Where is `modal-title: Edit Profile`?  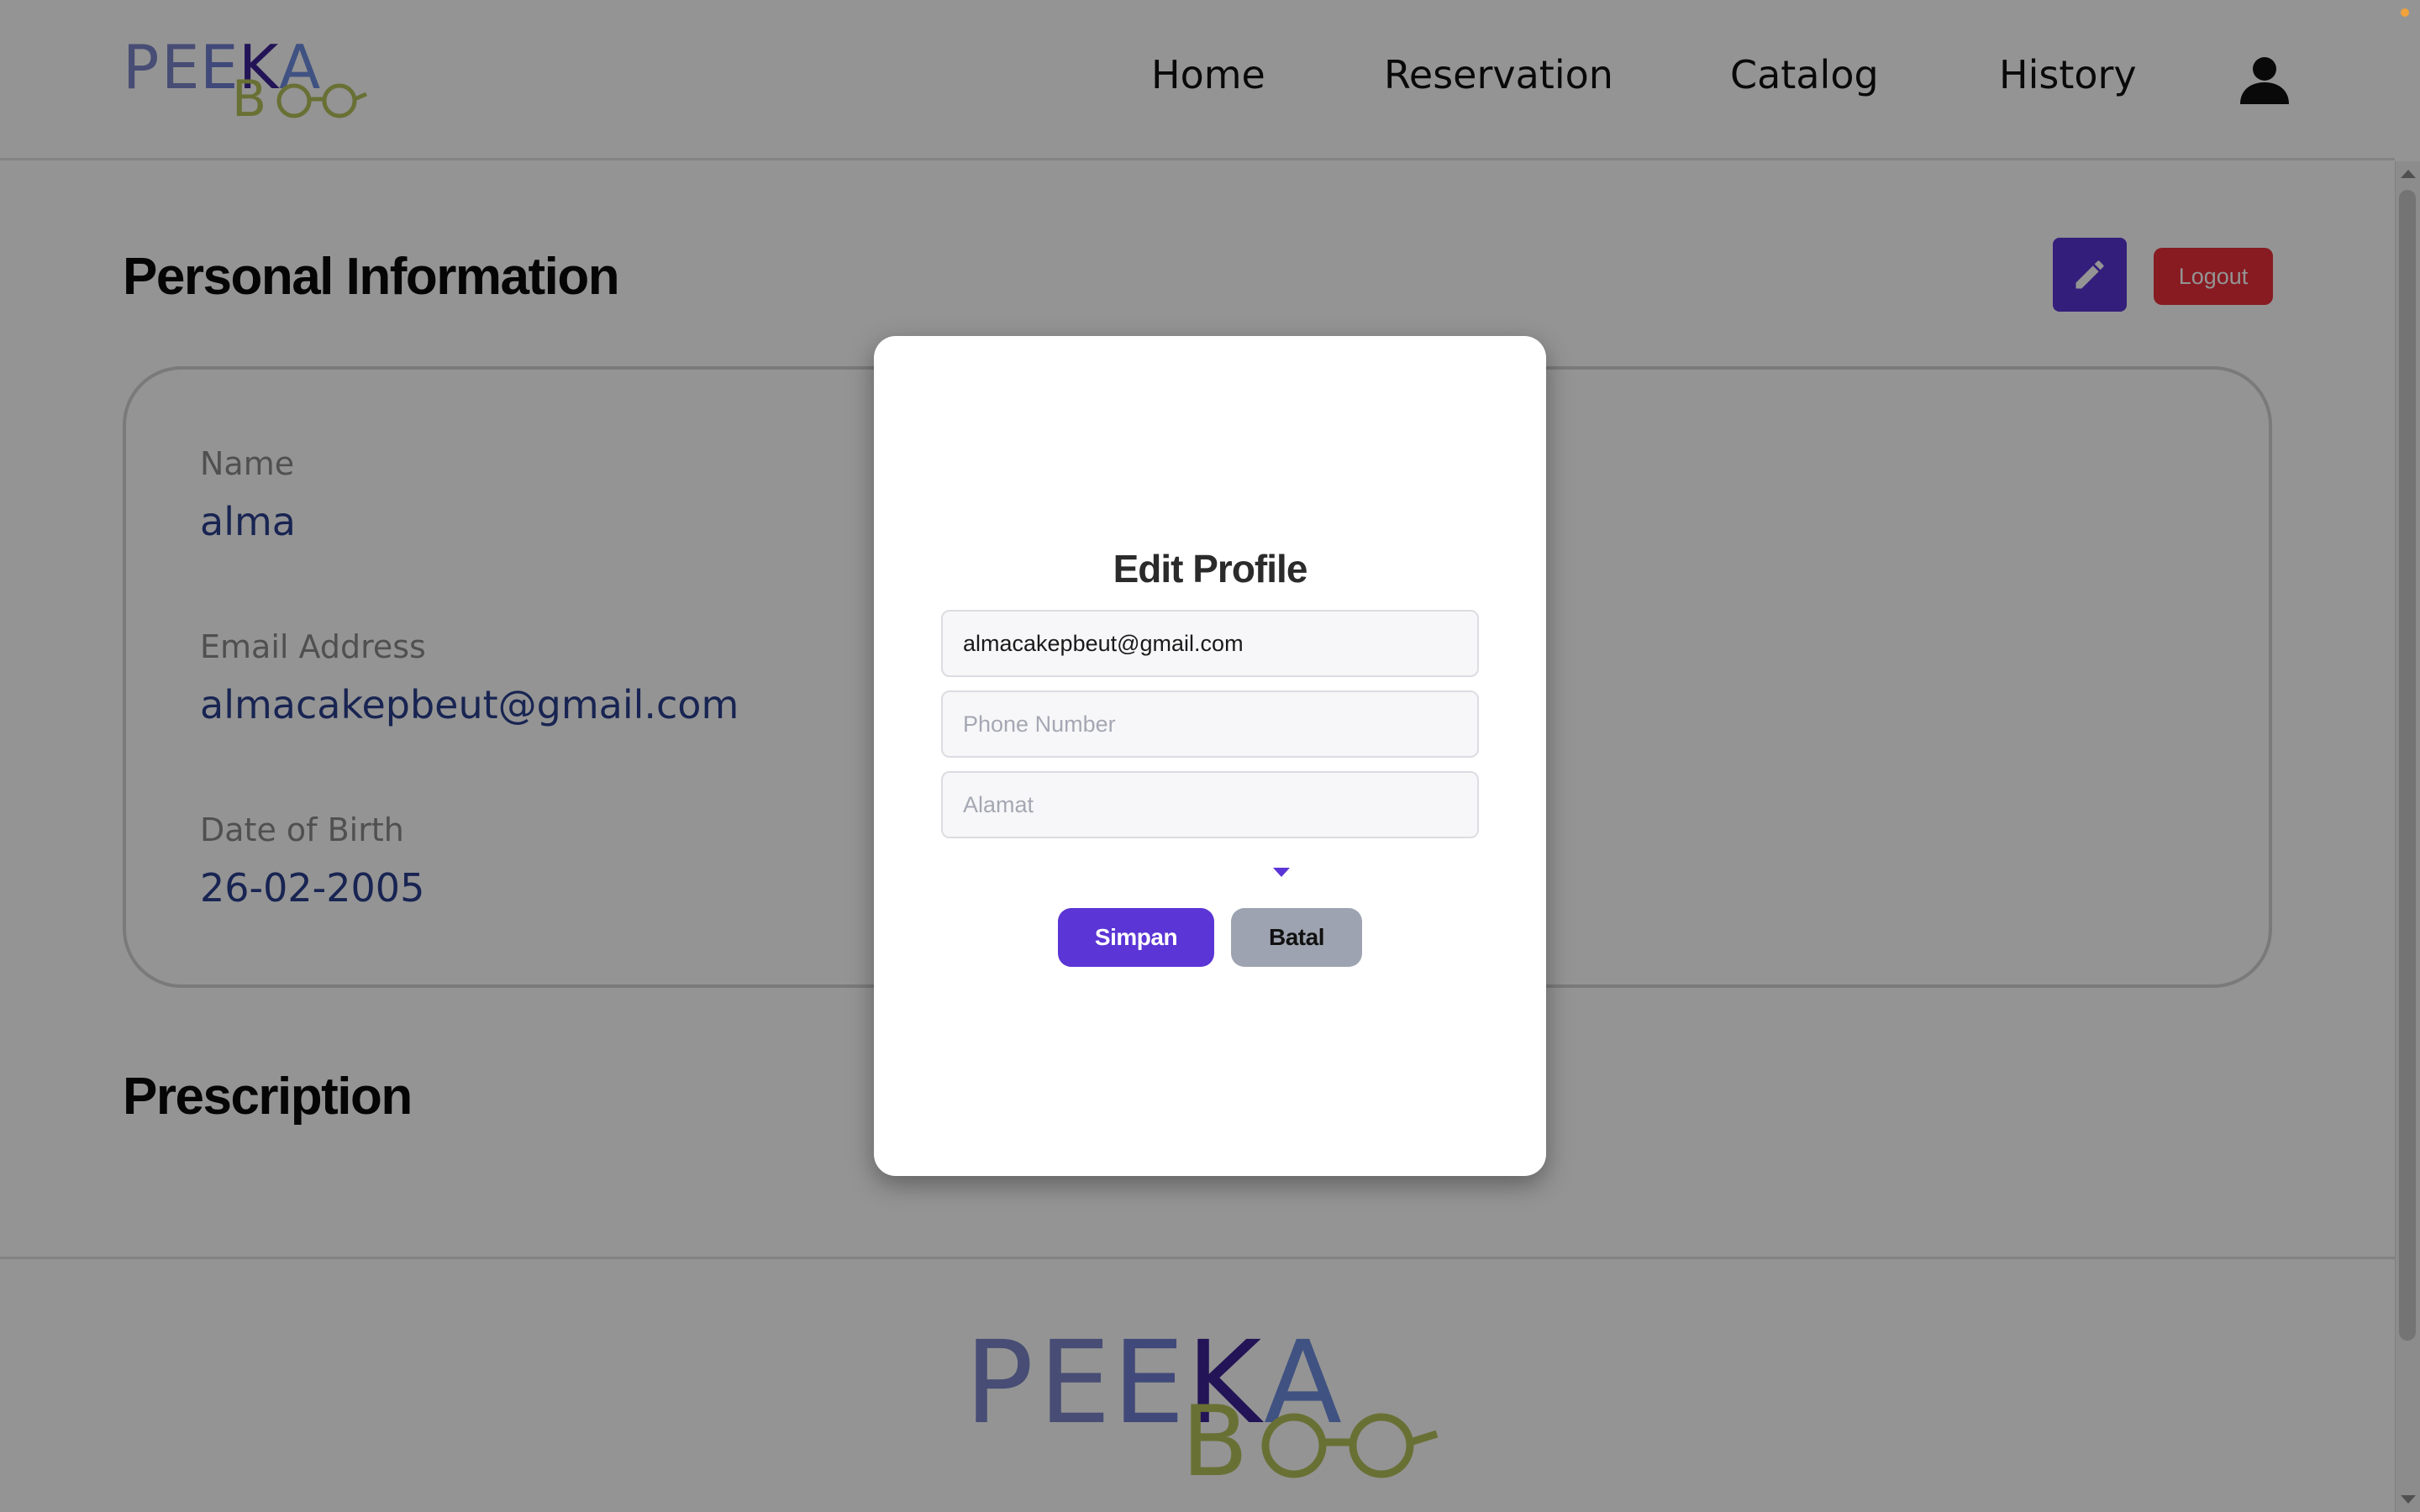 modal-title: Edit Profile is located at coordinates (1210, 569).